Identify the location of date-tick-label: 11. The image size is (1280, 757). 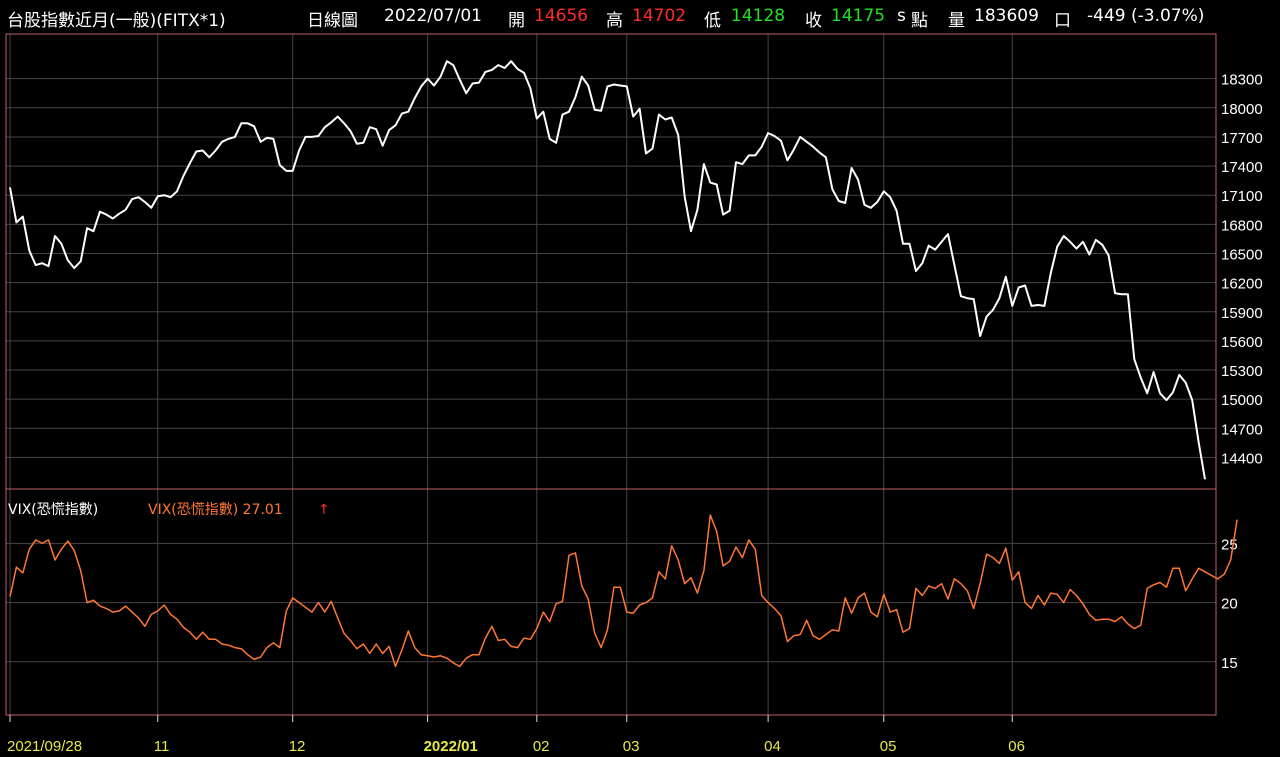
(162, 746).